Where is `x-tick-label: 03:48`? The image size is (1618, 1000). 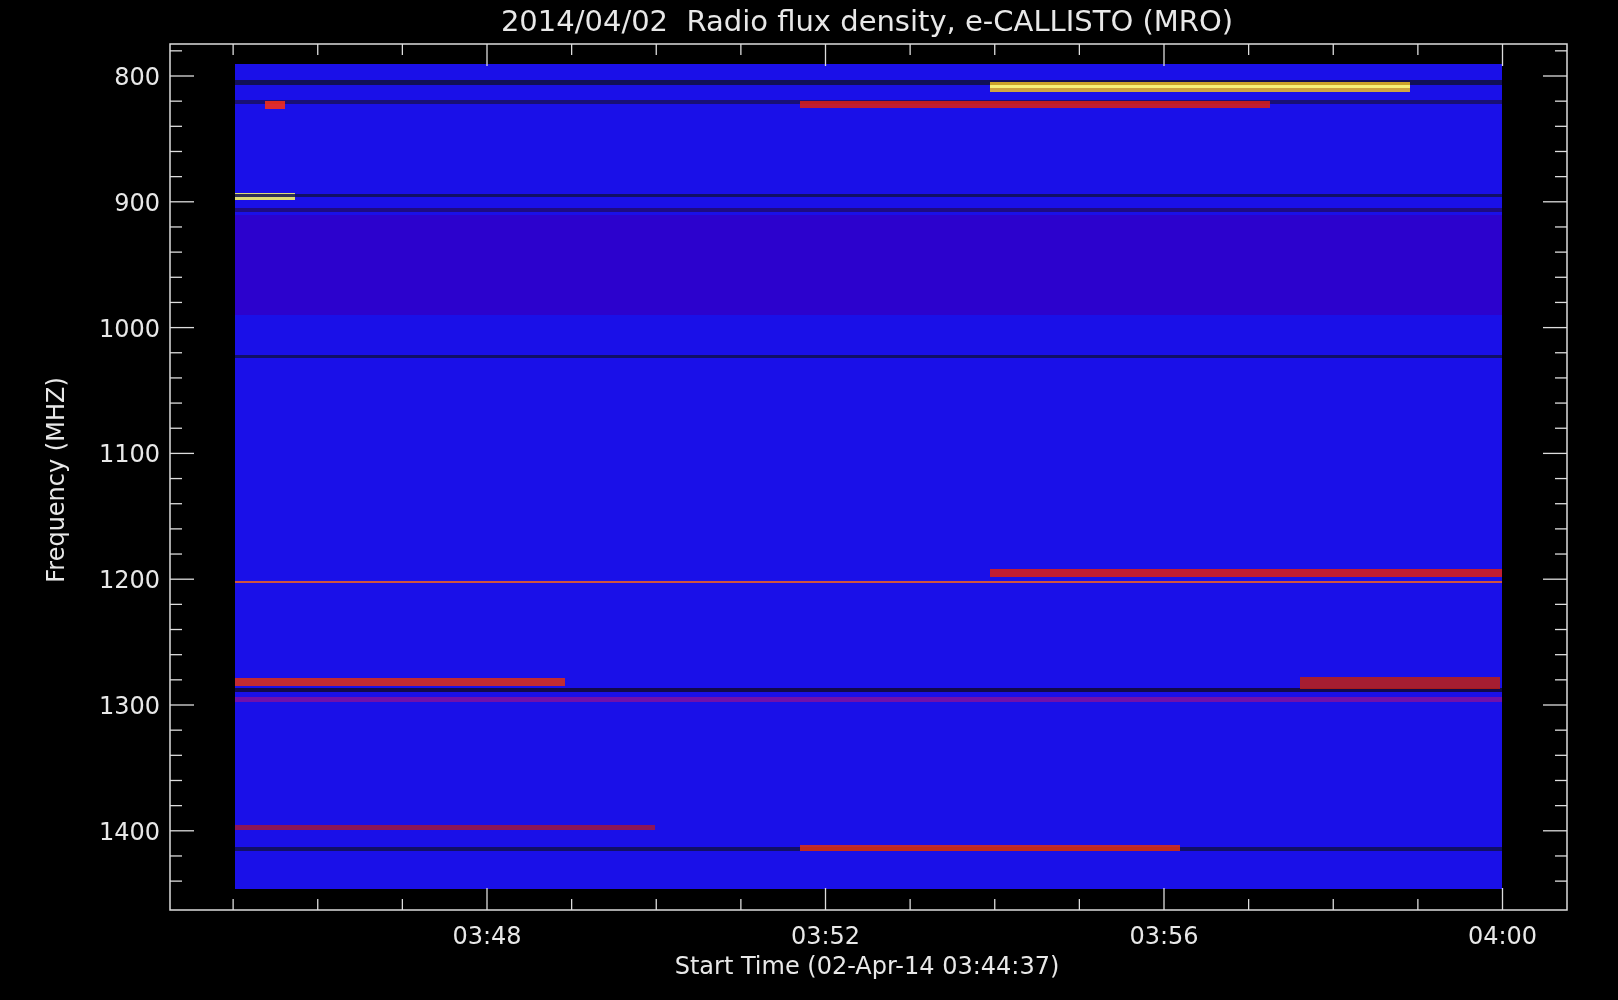 x-tick-label: 03:48 is located at coordinates (487, 936).